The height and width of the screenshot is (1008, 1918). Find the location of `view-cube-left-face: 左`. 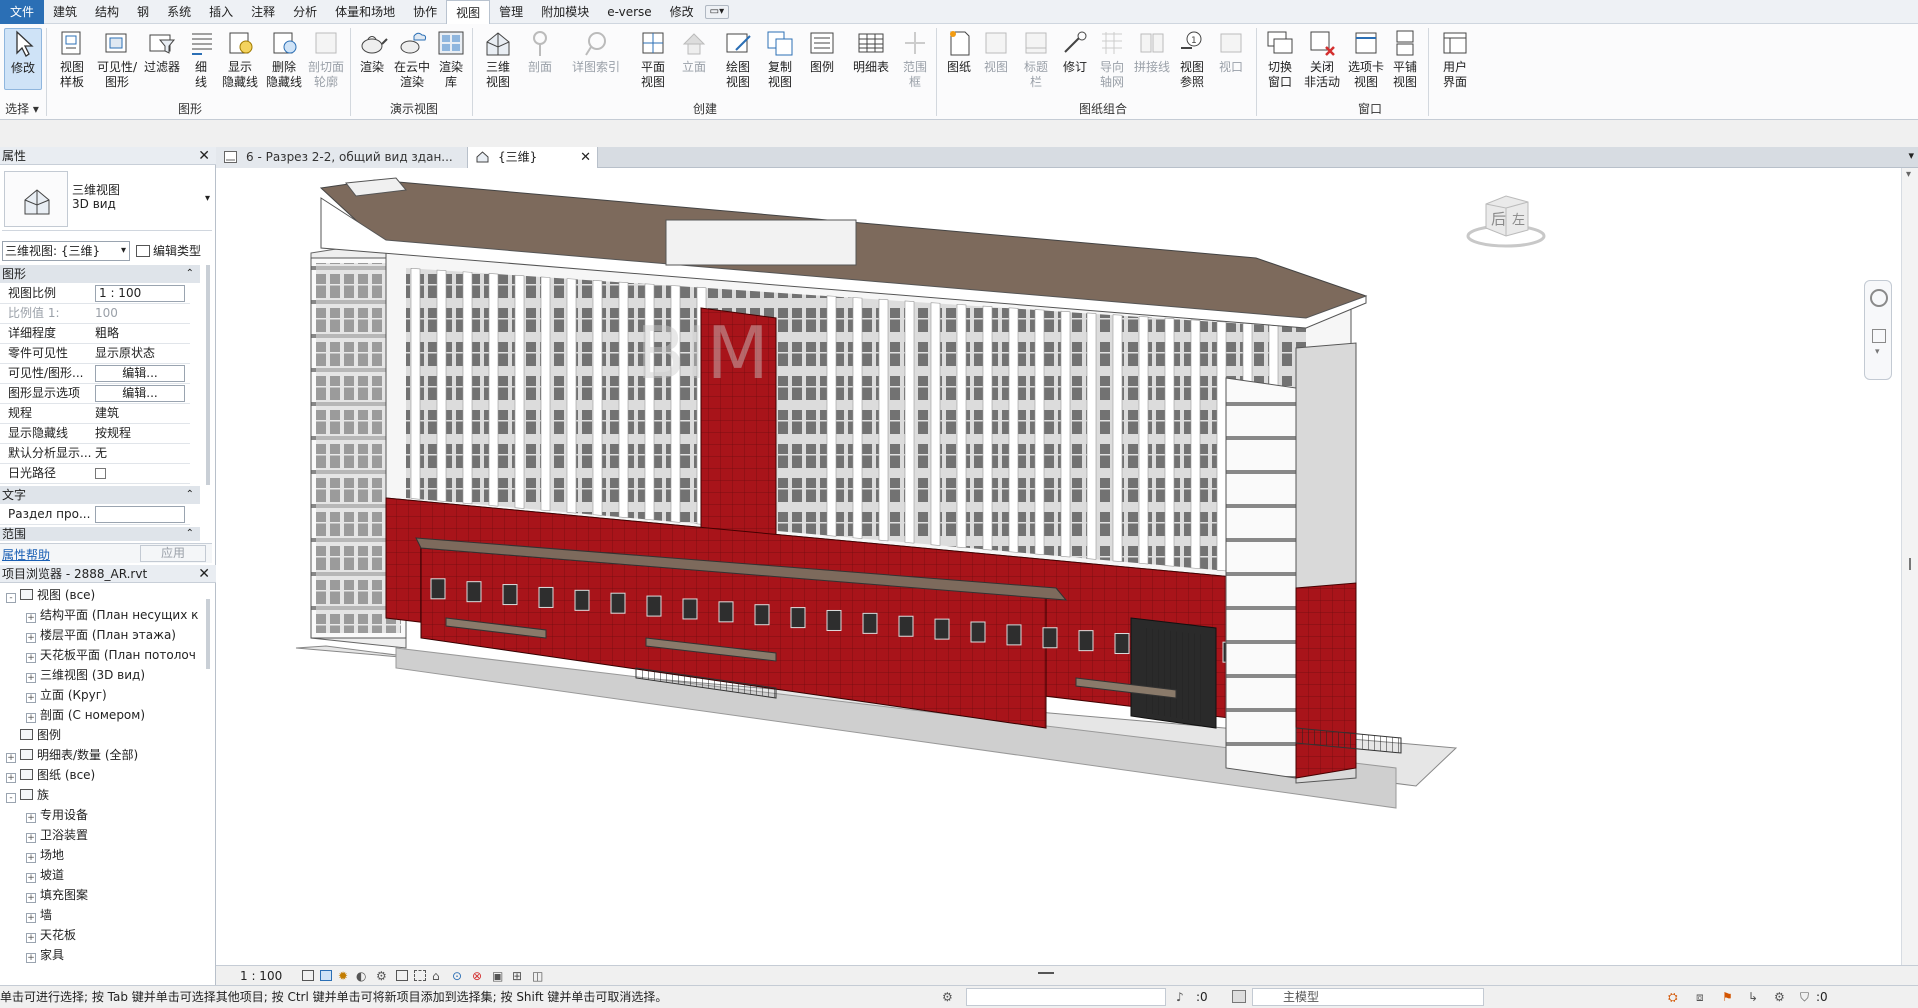

view-cube-left-face: 左 is located at coordinates (1518, 218).